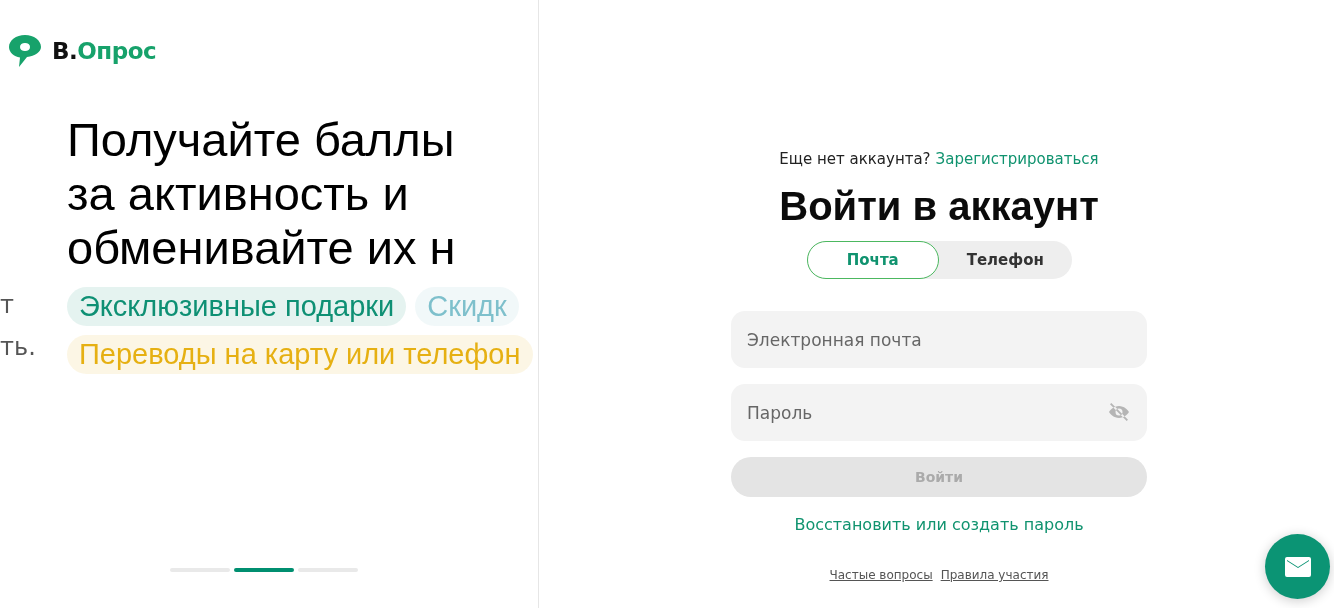 The width and height of the screenshot is (1334, 608). Describe the element at coordinates (855, 159) in the screenshot. I see `signup-question: Еще нет аккаунта?` at that location.